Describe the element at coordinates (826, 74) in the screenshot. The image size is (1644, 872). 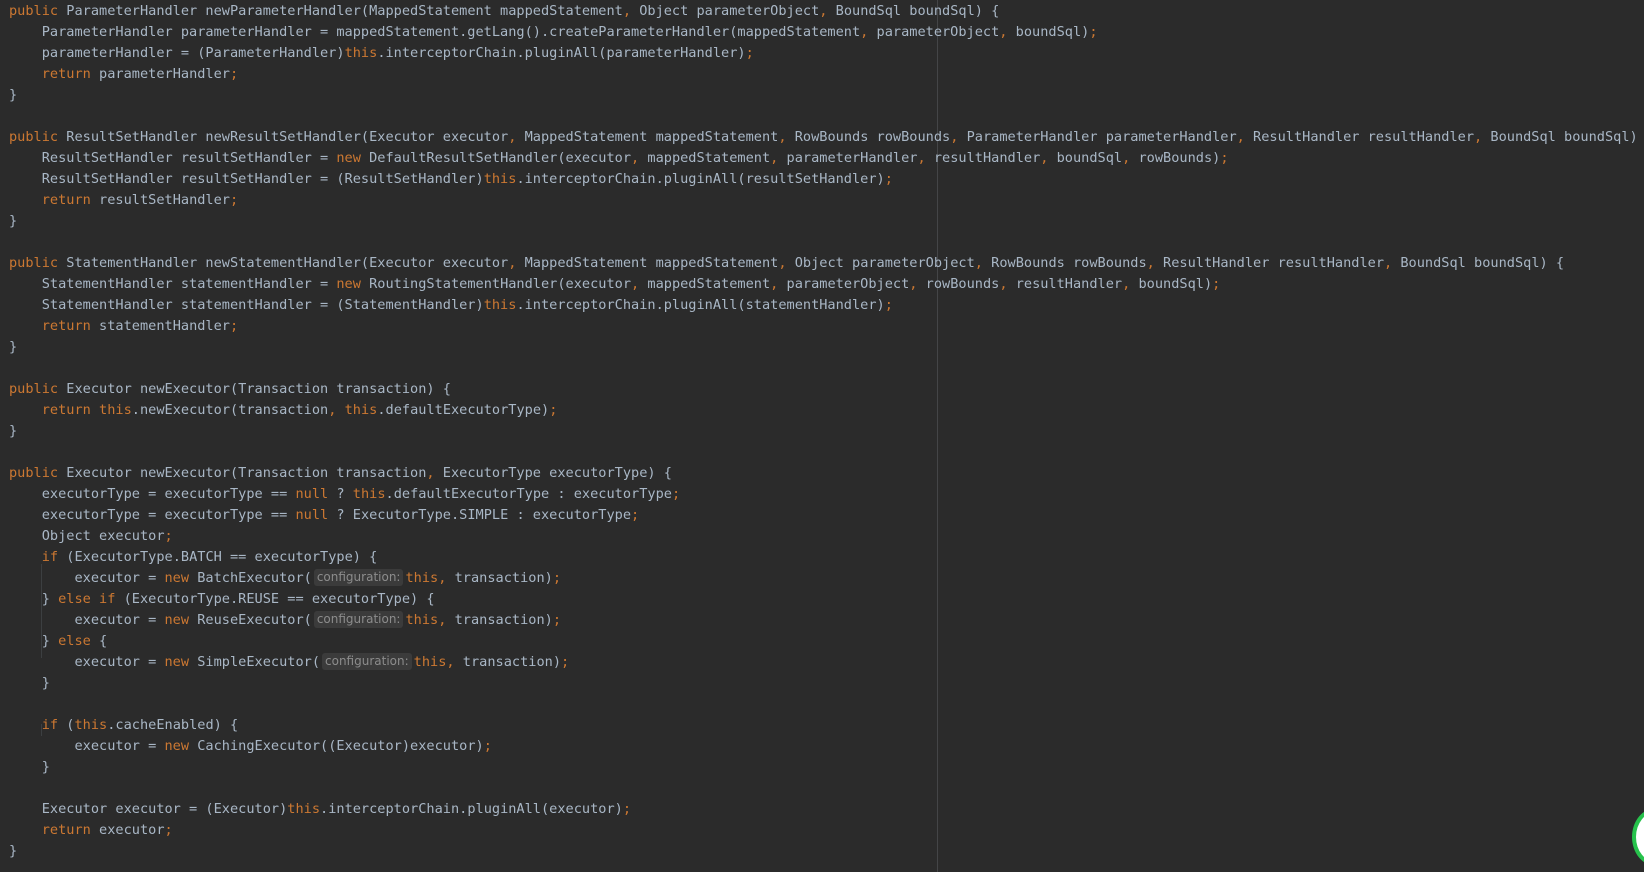
I see `code-line: return parameterHandler;` at that location.